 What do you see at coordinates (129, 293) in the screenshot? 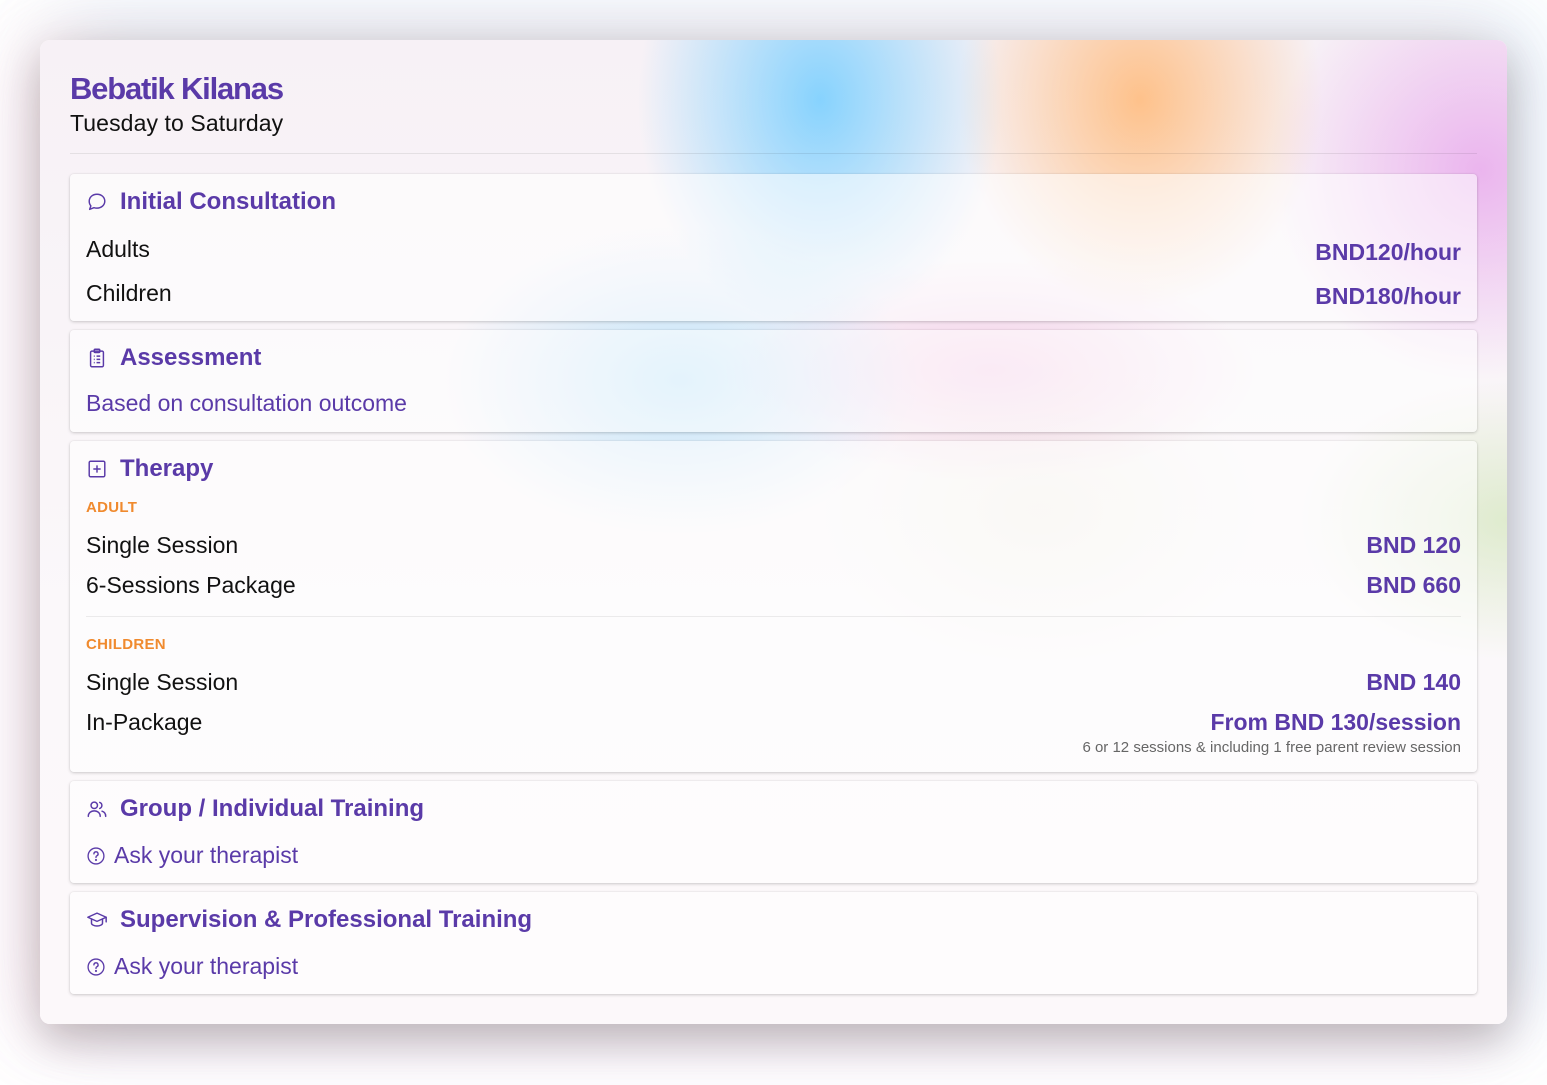
I see `price-label: Children` at bounding box center [129, 293].